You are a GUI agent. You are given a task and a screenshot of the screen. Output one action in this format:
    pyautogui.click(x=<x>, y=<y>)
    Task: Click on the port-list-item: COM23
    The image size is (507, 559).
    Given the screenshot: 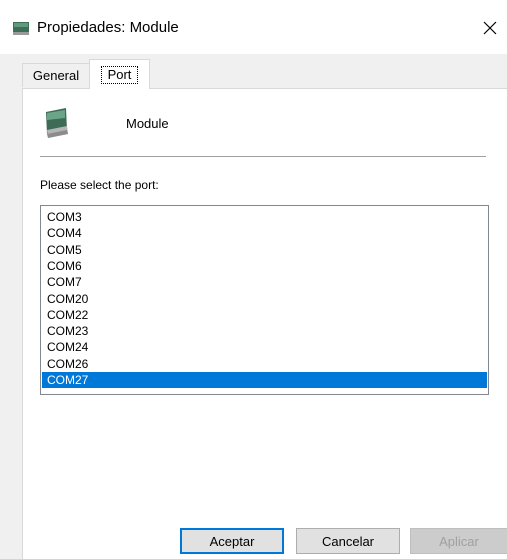 What is the action you would take?
    pyautogui.click(x=264, y=331)
    